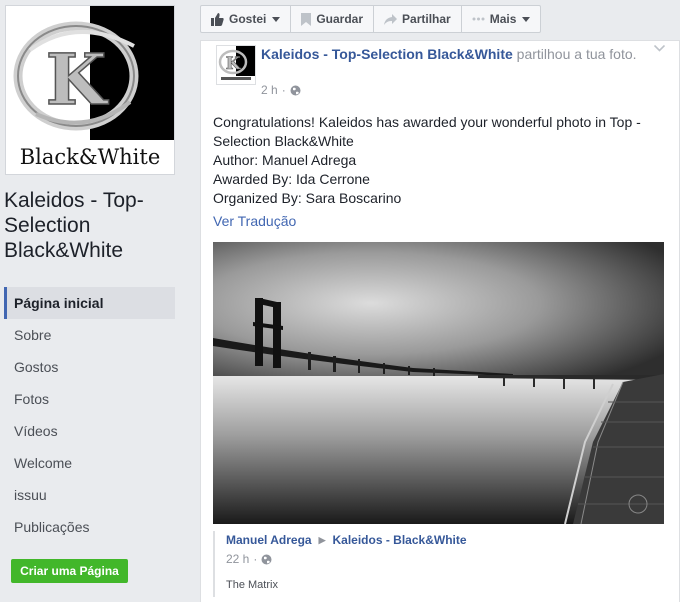  Describe the element at coordinates (269, 540) in the screenshot. I see `original-author-link: Manuel Adrega` at that location.